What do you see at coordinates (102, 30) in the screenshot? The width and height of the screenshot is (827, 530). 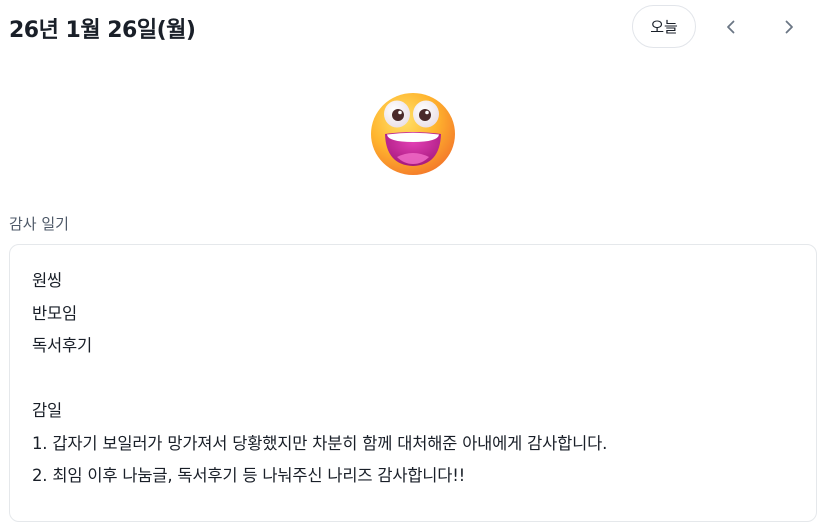 I see `page-title: 26년 1월 26일(월)` at bounding box center [102, 30].